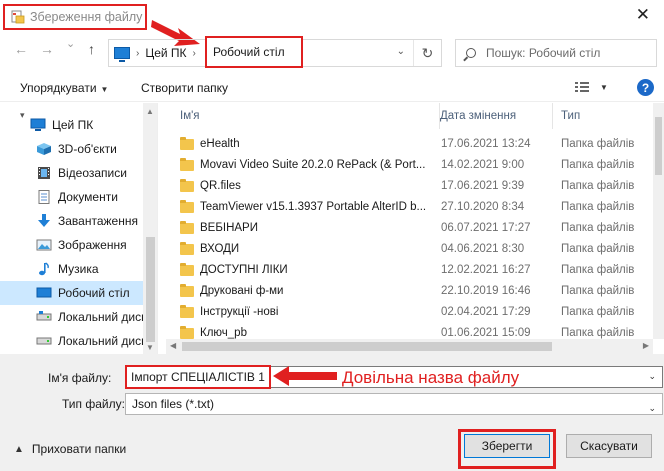  Describe the element at coordinates (409, 145) in the screenshot. I see `table-row: eHealth 17.06.2021 13:24 Папка файлів` at that location.